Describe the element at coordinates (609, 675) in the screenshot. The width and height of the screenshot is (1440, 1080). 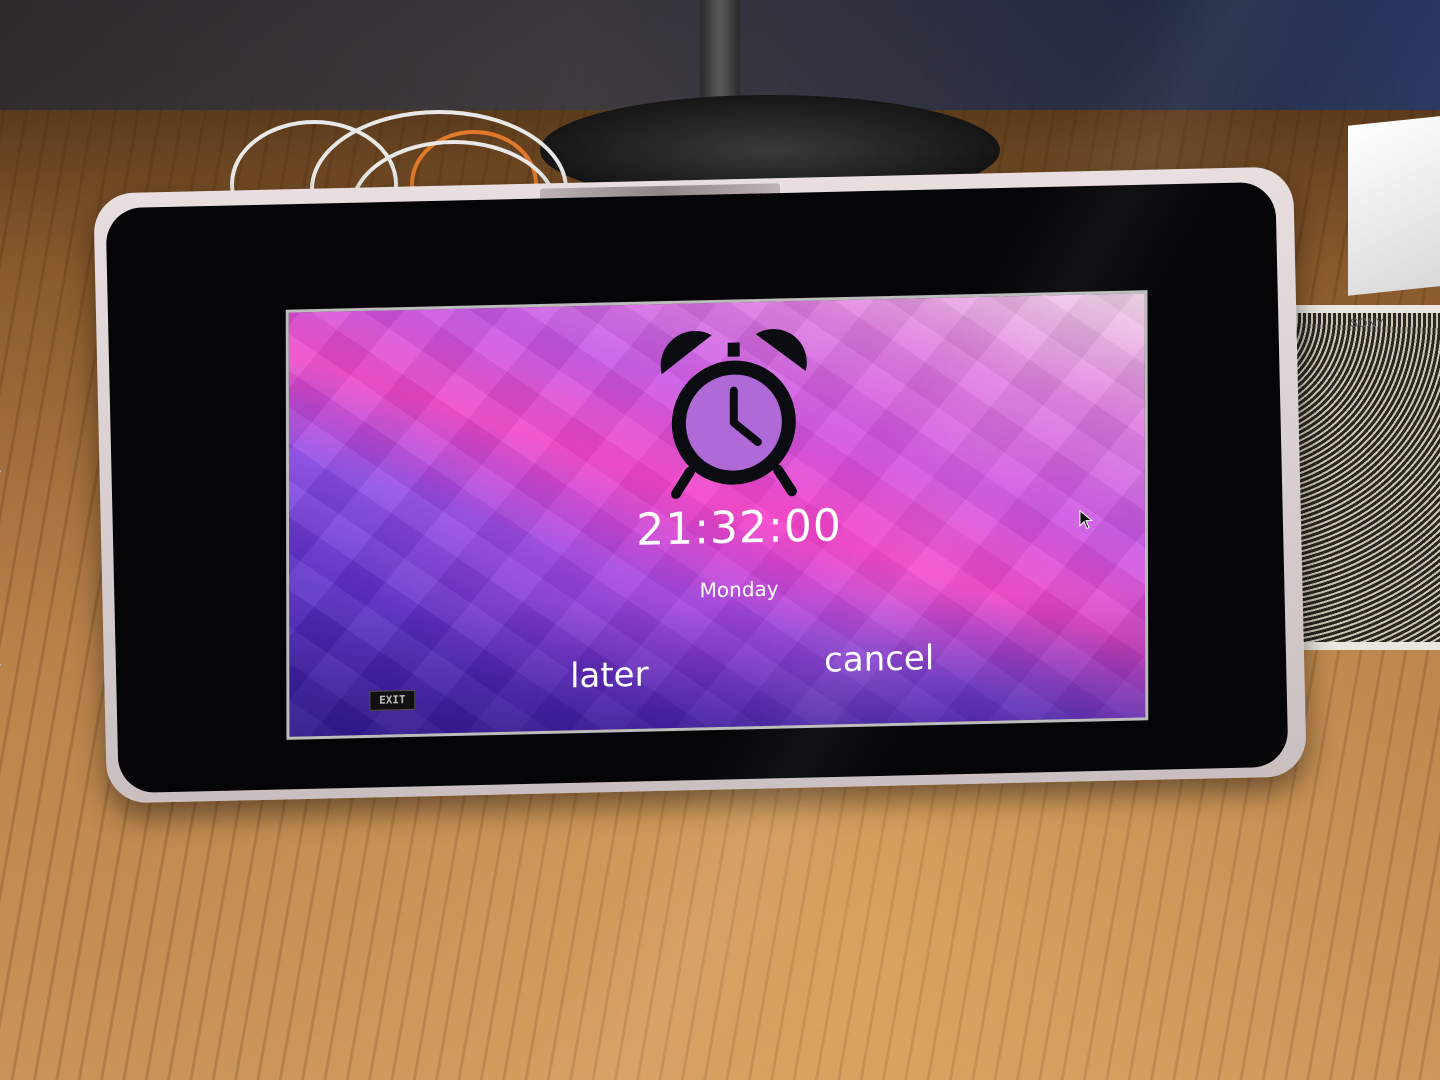
I see `later-button: later` at that location.